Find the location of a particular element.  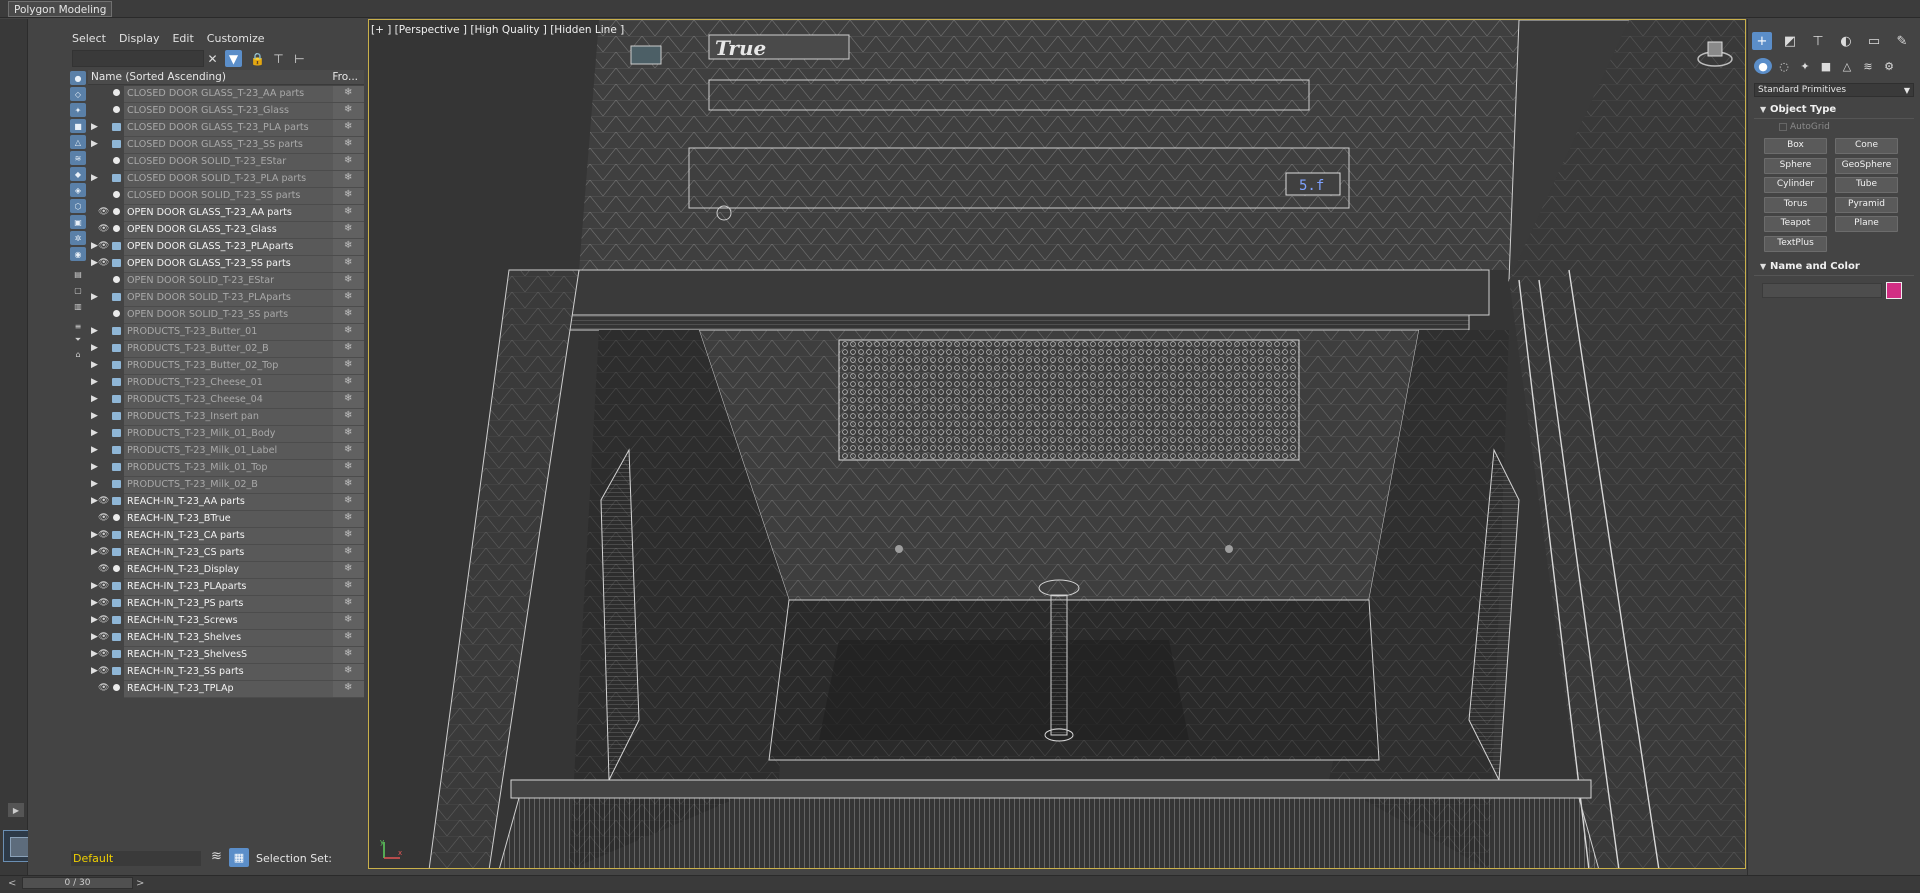

display-lights-icon: ✦ is located at coordinates (78, 110).